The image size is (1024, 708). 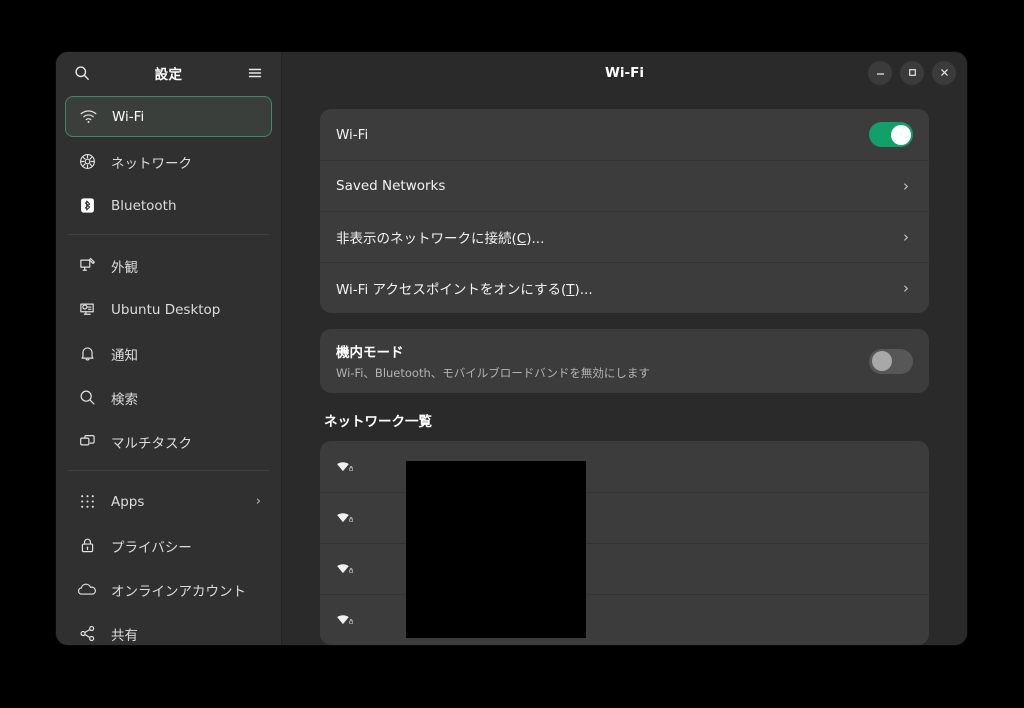 I want to click on sidebar-item-apps: Apps ›, so click(x=168, y=501).